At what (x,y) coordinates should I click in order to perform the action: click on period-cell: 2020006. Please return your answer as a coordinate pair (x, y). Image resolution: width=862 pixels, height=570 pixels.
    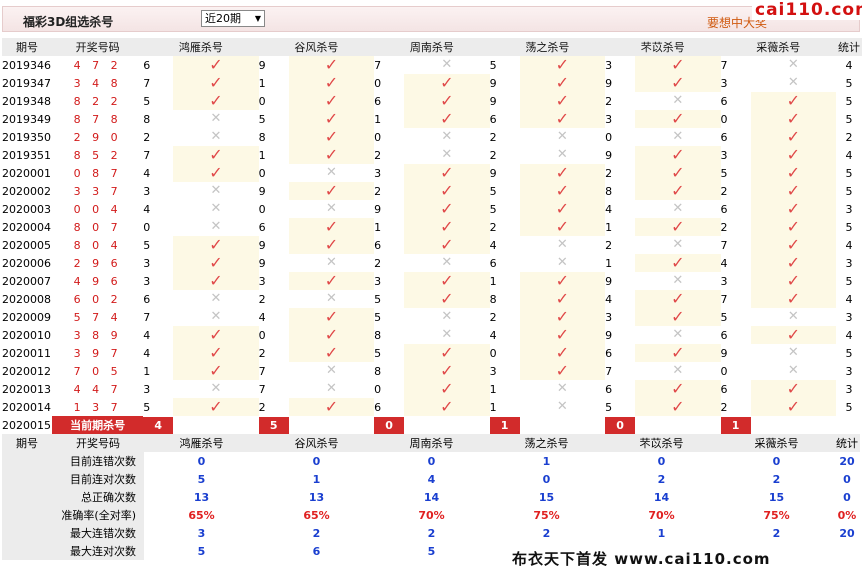
    Looking at the image, I should click on (26, 263).